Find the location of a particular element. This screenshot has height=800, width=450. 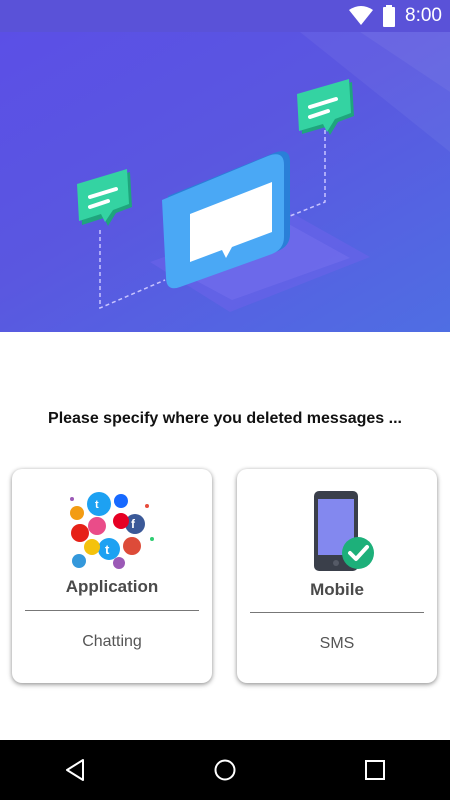

wifi-icon is located at coordinates (361, 15).